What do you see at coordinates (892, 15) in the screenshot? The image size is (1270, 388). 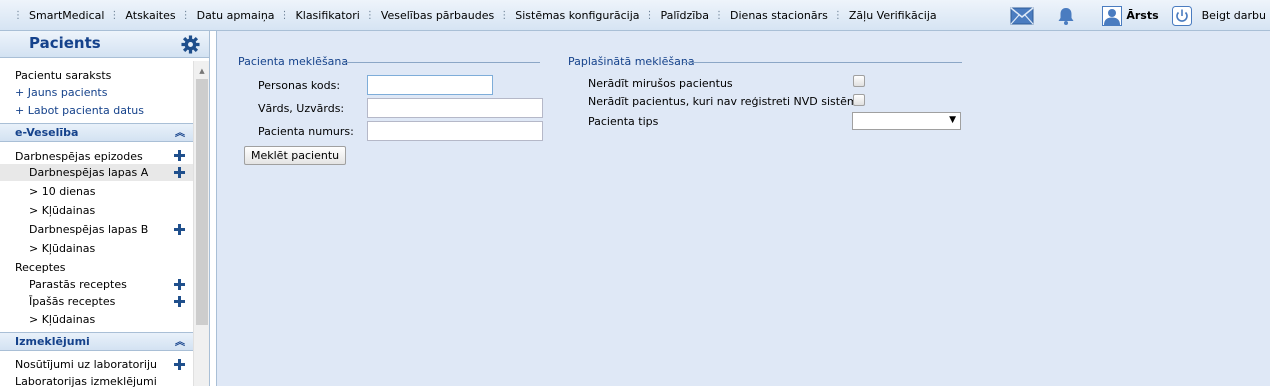 I see `menu-label: Zāļu Verifikācija` at bounding box center [892, 15].